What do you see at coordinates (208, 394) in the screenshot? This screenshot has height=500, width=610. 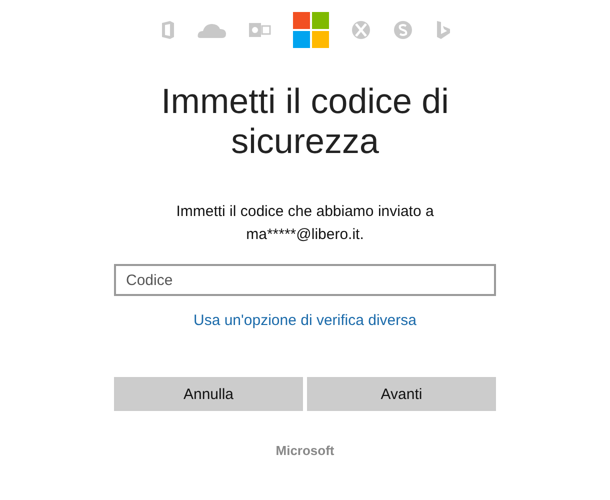 I see `cancel-button: Annulla` at bounding box center [208, 394].